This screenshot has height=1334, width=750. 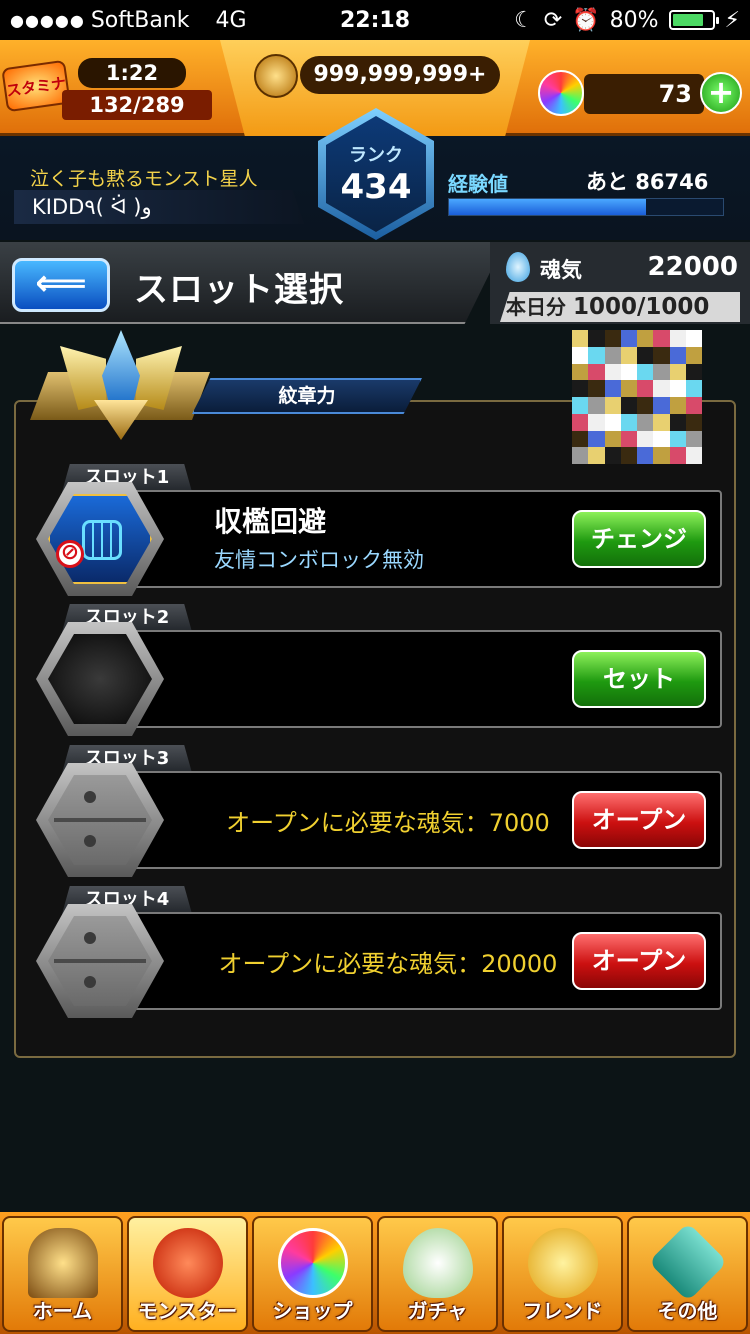 What do you see at coordinates (548, 207) in the screenshot?
I see `exp-bar-fill` at bounding box center [548, 207].